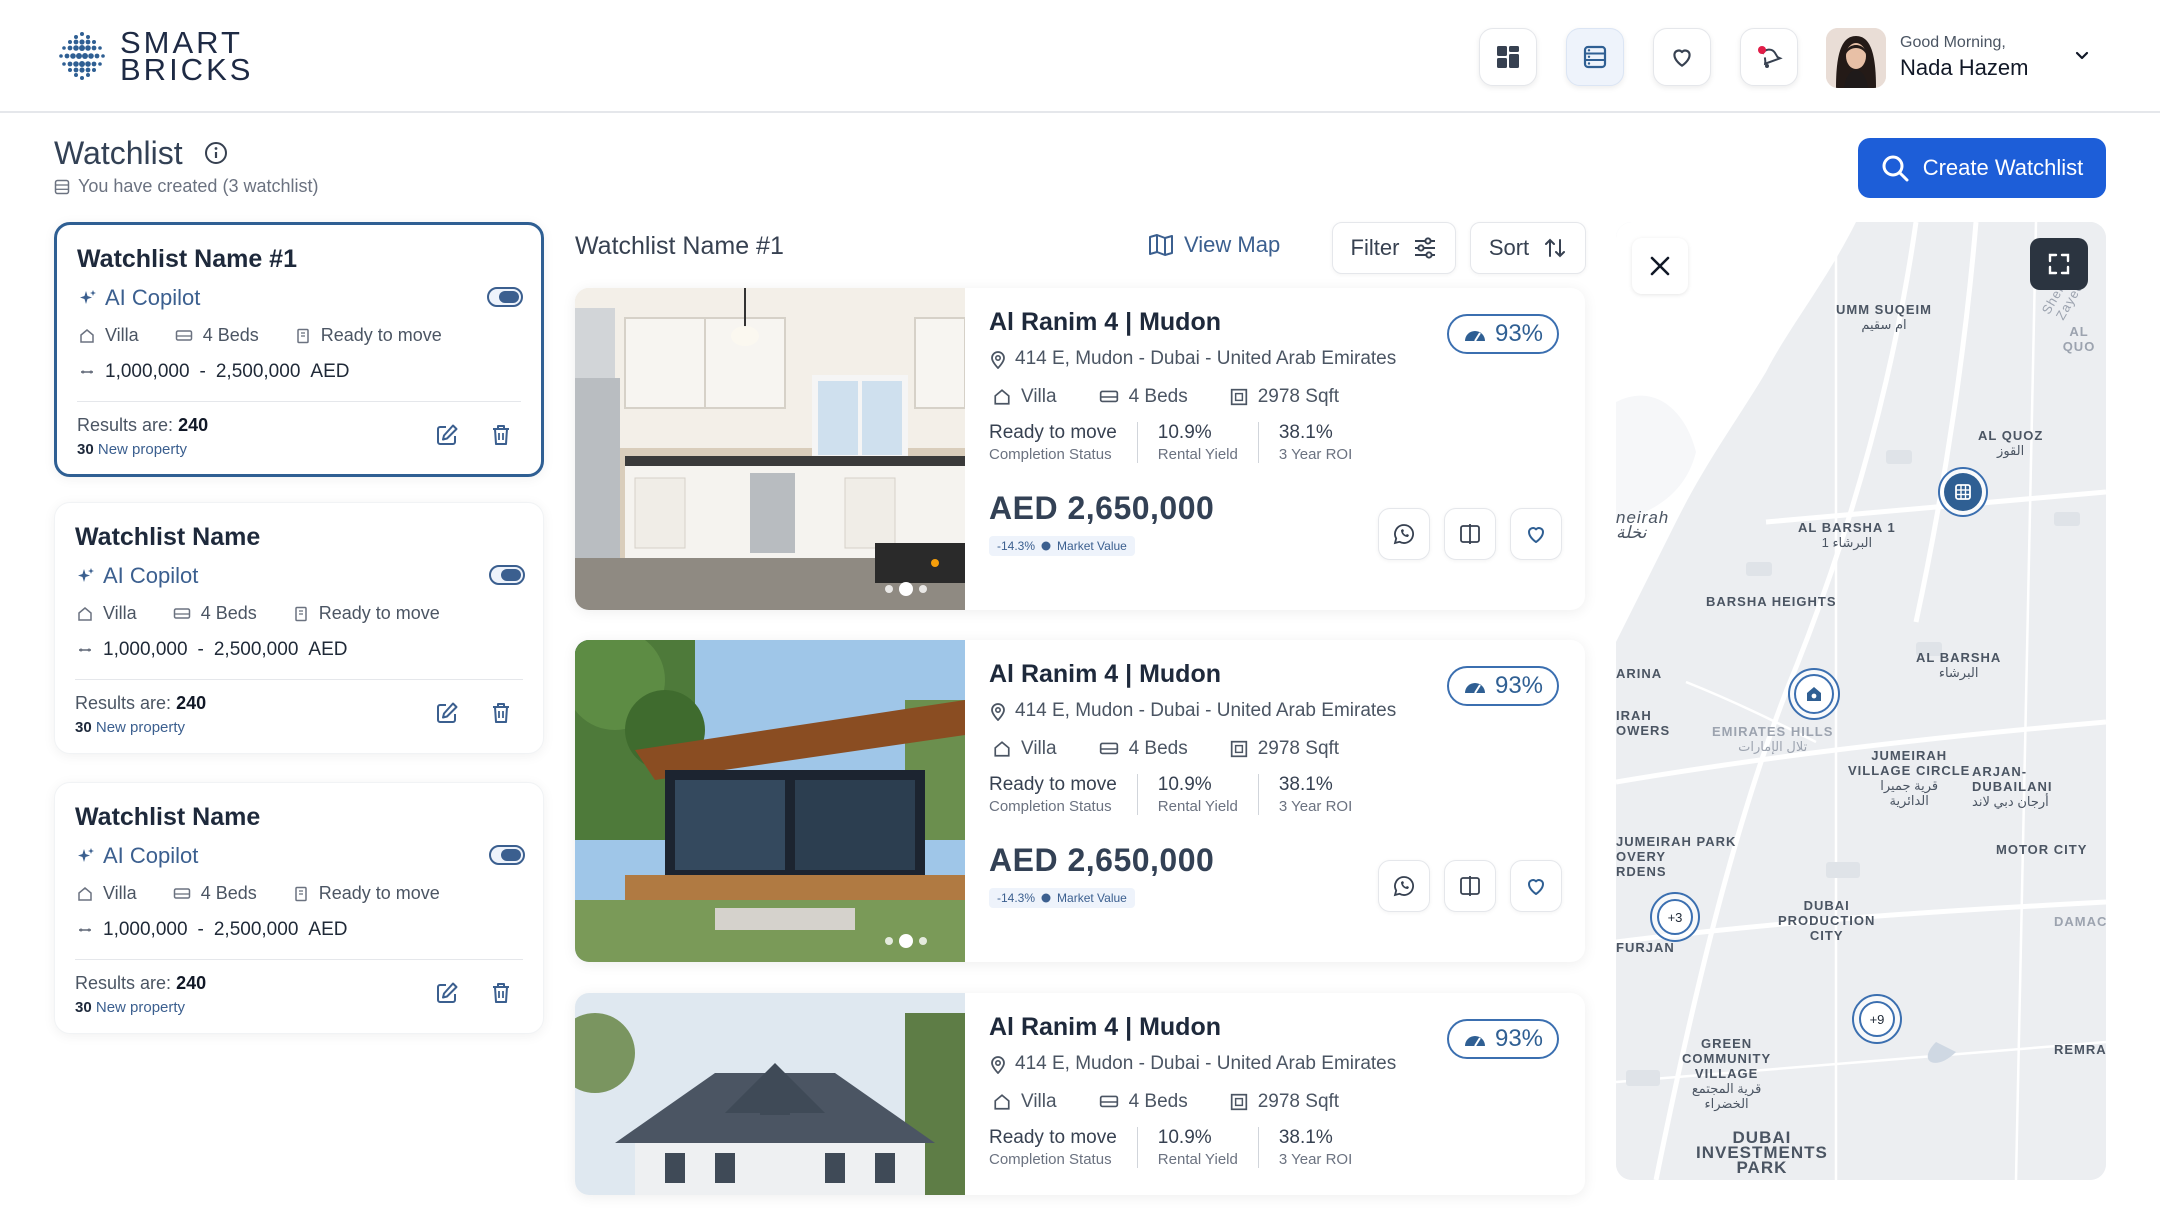 The width and height of the screenshot is (2160, 1215). I want to click on map-cluster: +3, so click(1675, 917).